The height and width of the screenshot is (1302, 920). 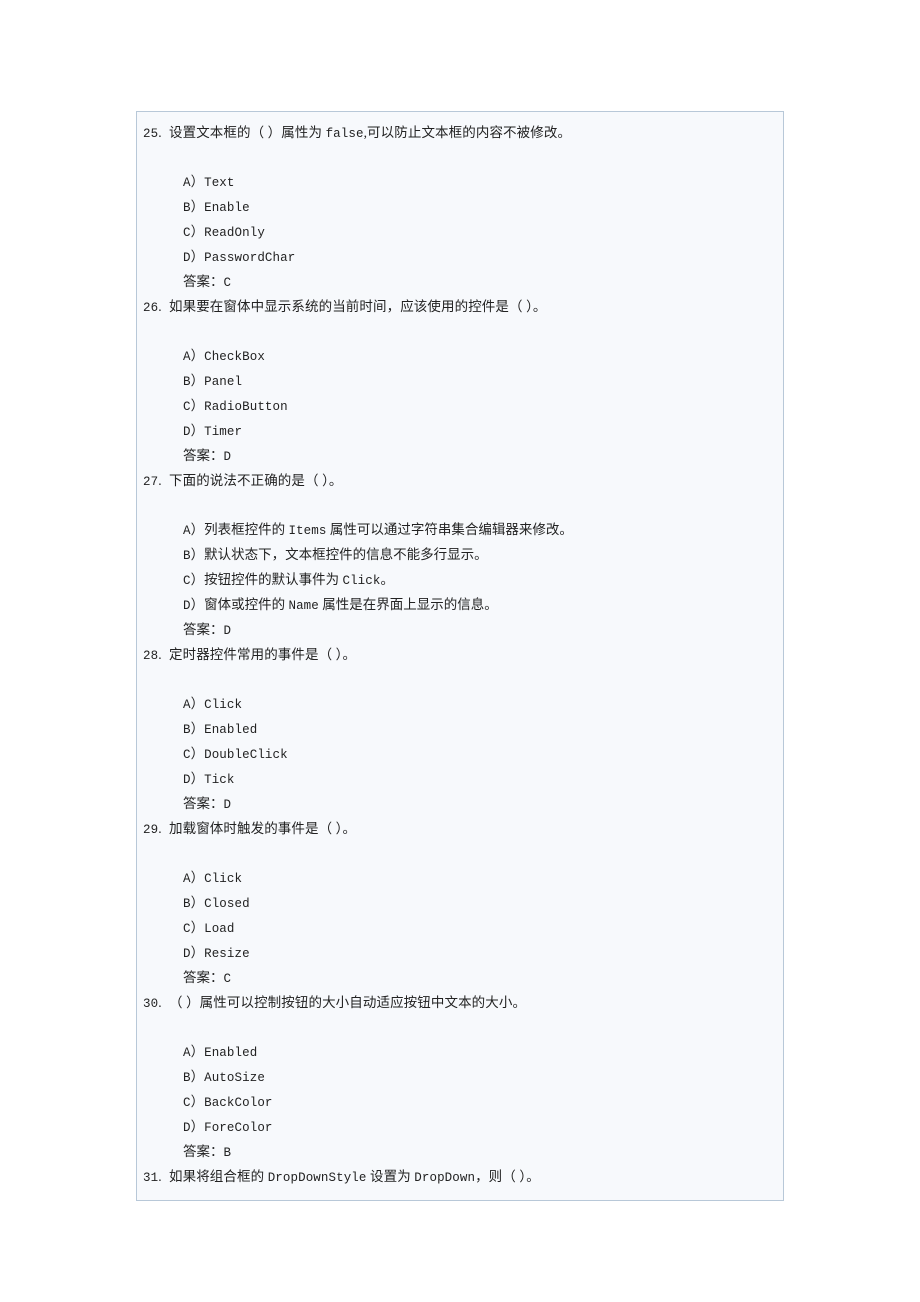 I want to click on option-item: B）Panel, so click(x=457, y=381).